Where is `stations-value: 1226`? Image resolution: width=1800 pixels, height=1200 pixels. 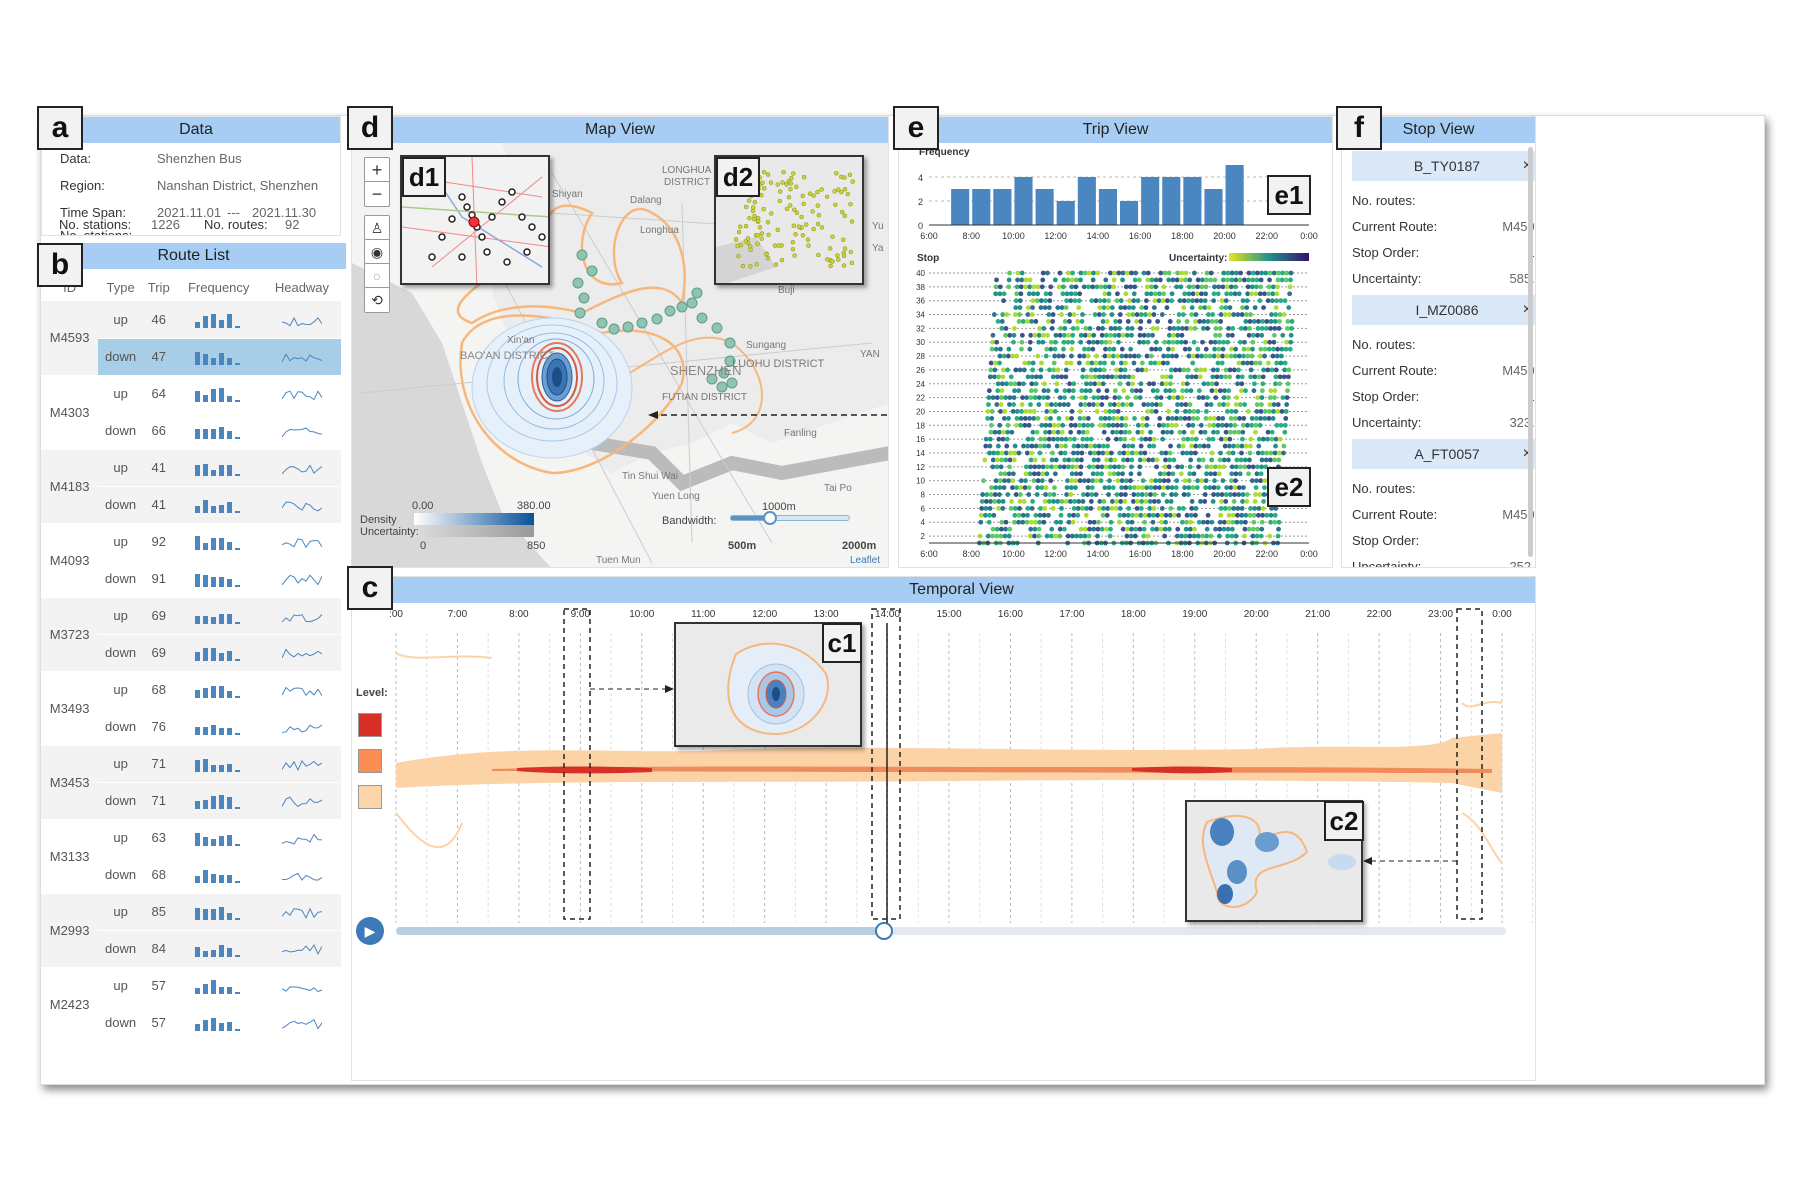
stations-value: 1226 is located at coordinates (165, 224).